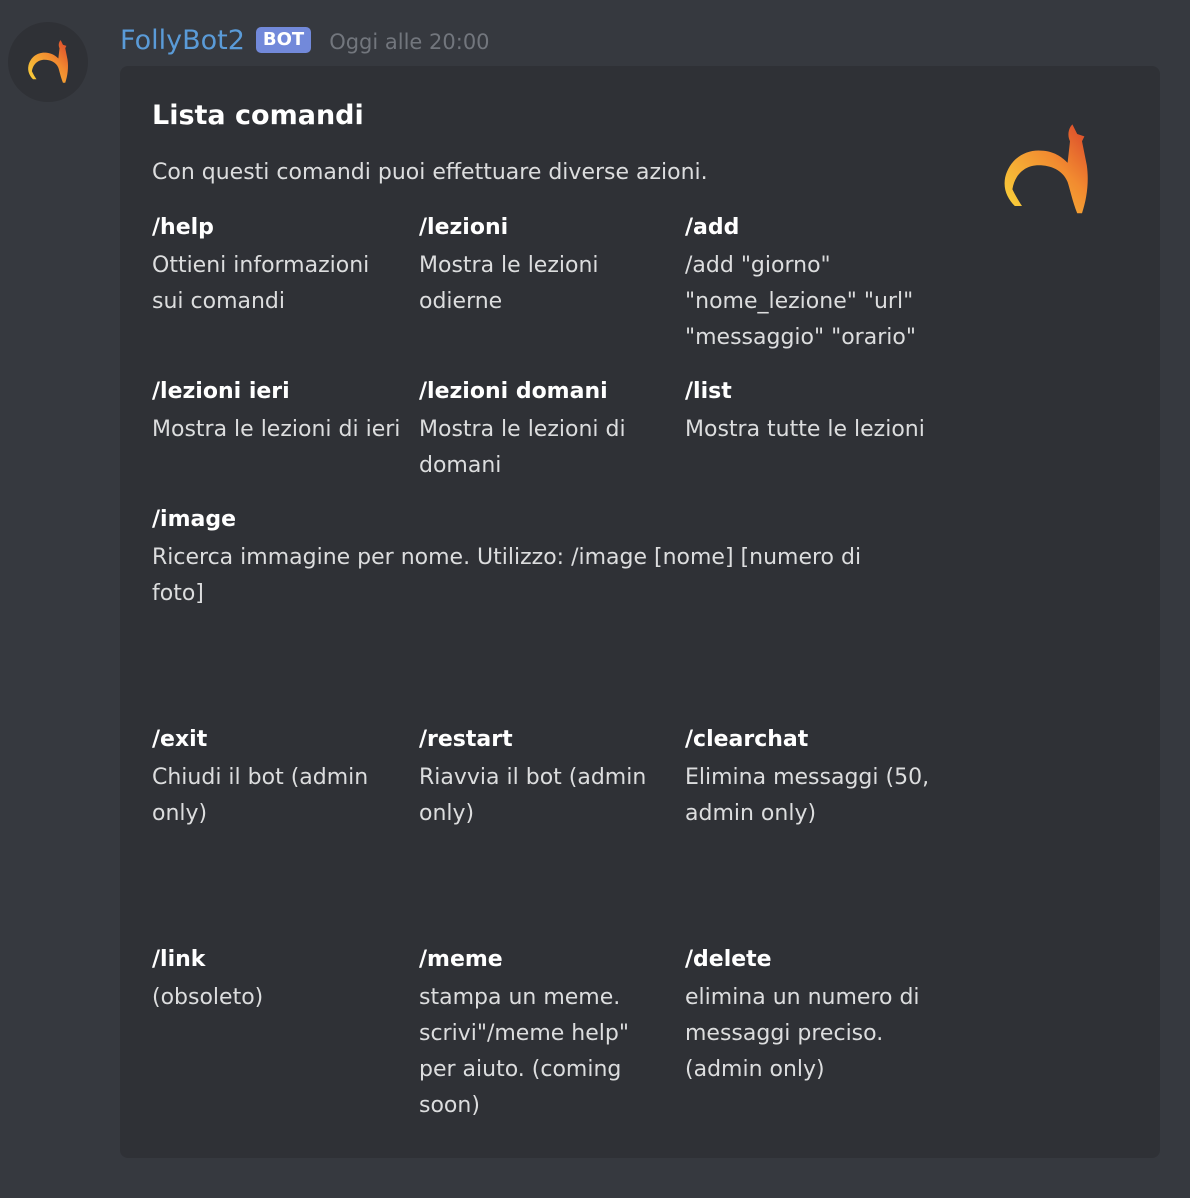 The height and width of the screenshot is (1198, 1190). Describe the element at coordinates (260, 795) in the screenshot. I see `field-value: Chiudi il bot (admin only)` at that location.